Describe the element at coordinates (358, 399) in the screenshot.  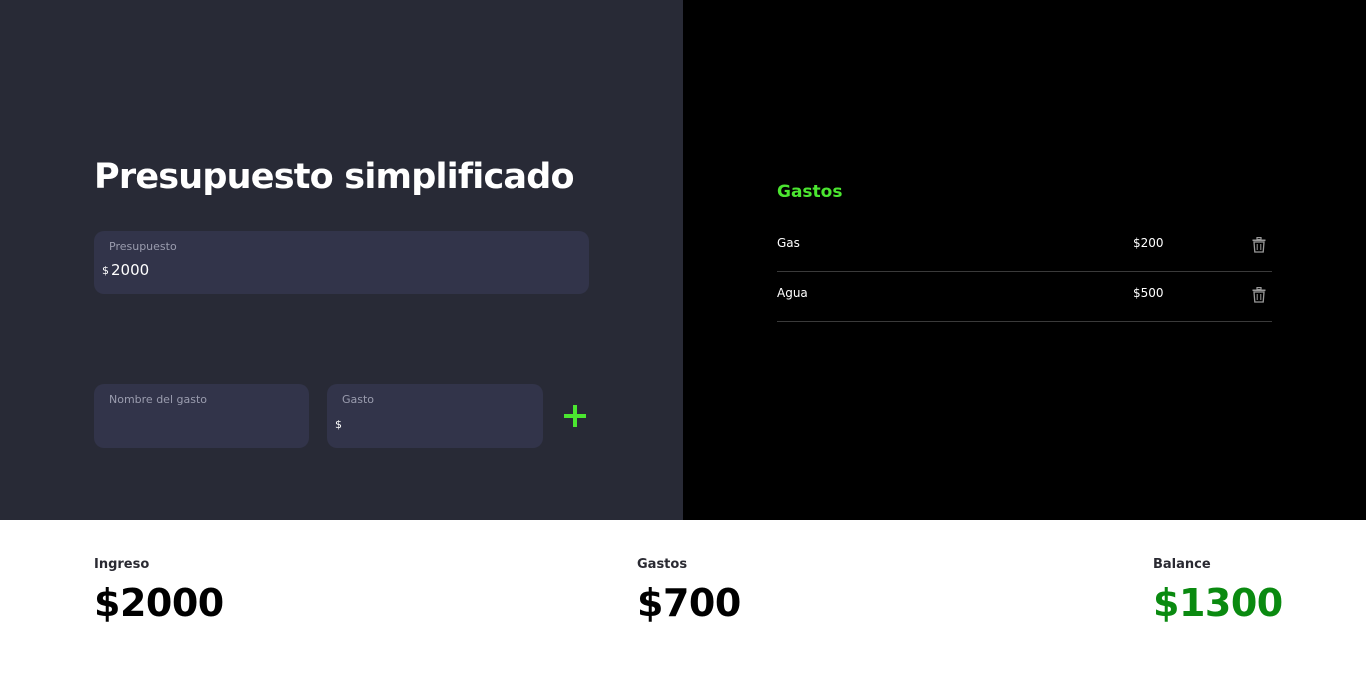
I see `expense-amount-label: Gasto` at that location.